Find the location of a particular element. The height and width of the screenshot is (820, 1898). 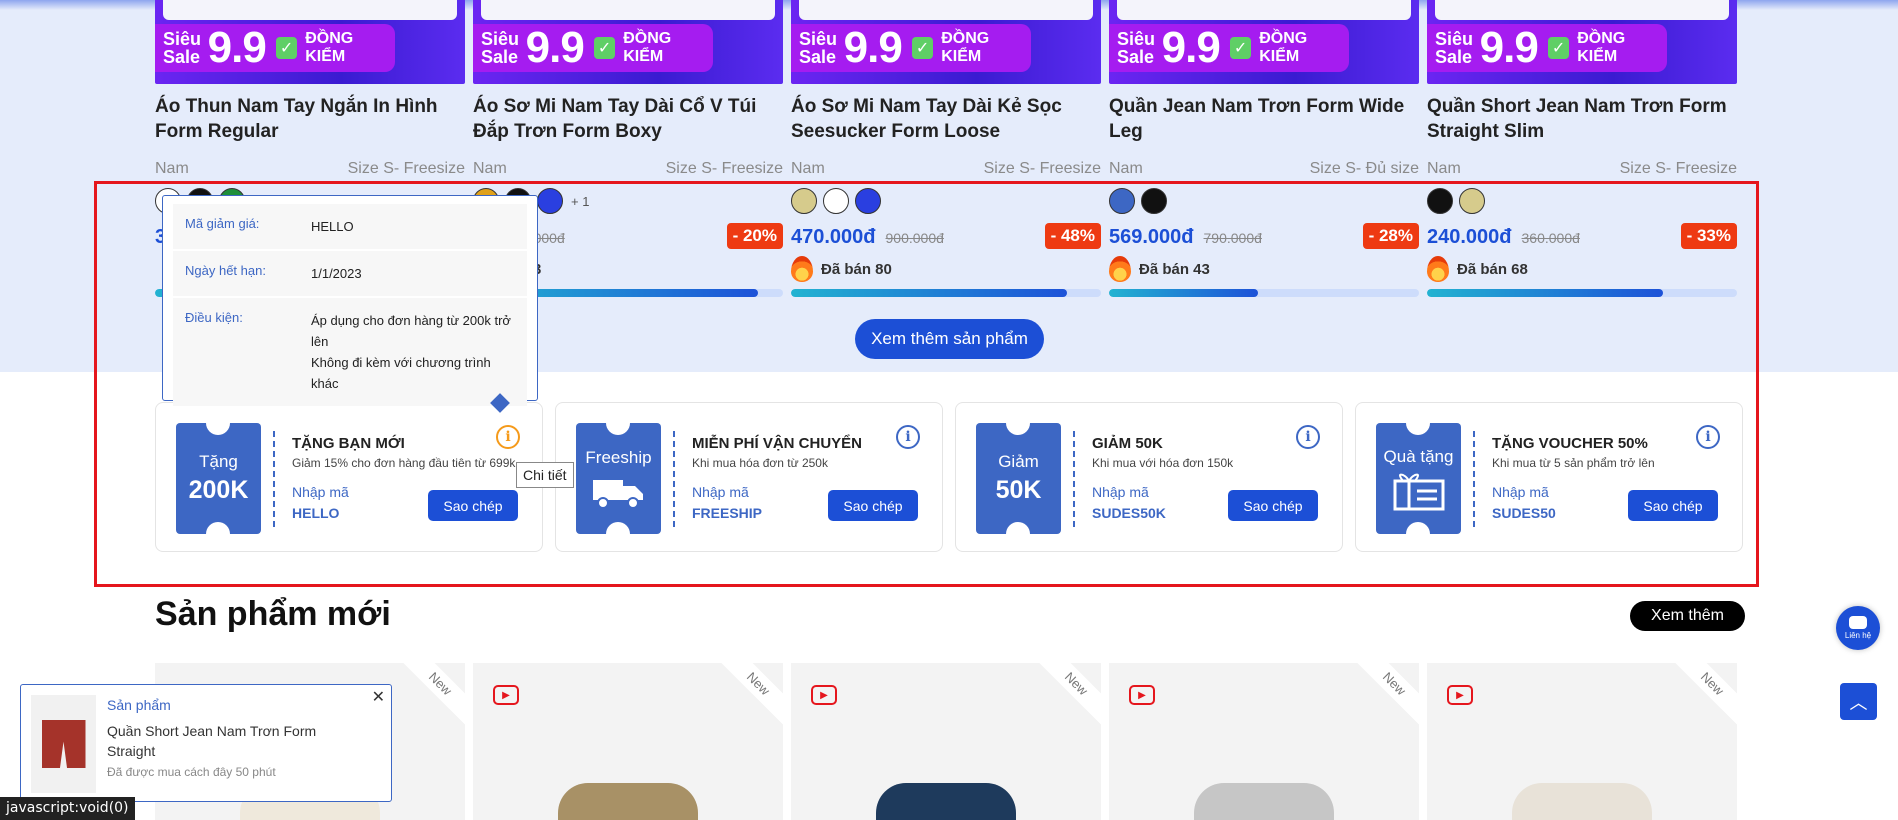

popup-label: Mã giảm giá: is located at coordinates (222, 223).